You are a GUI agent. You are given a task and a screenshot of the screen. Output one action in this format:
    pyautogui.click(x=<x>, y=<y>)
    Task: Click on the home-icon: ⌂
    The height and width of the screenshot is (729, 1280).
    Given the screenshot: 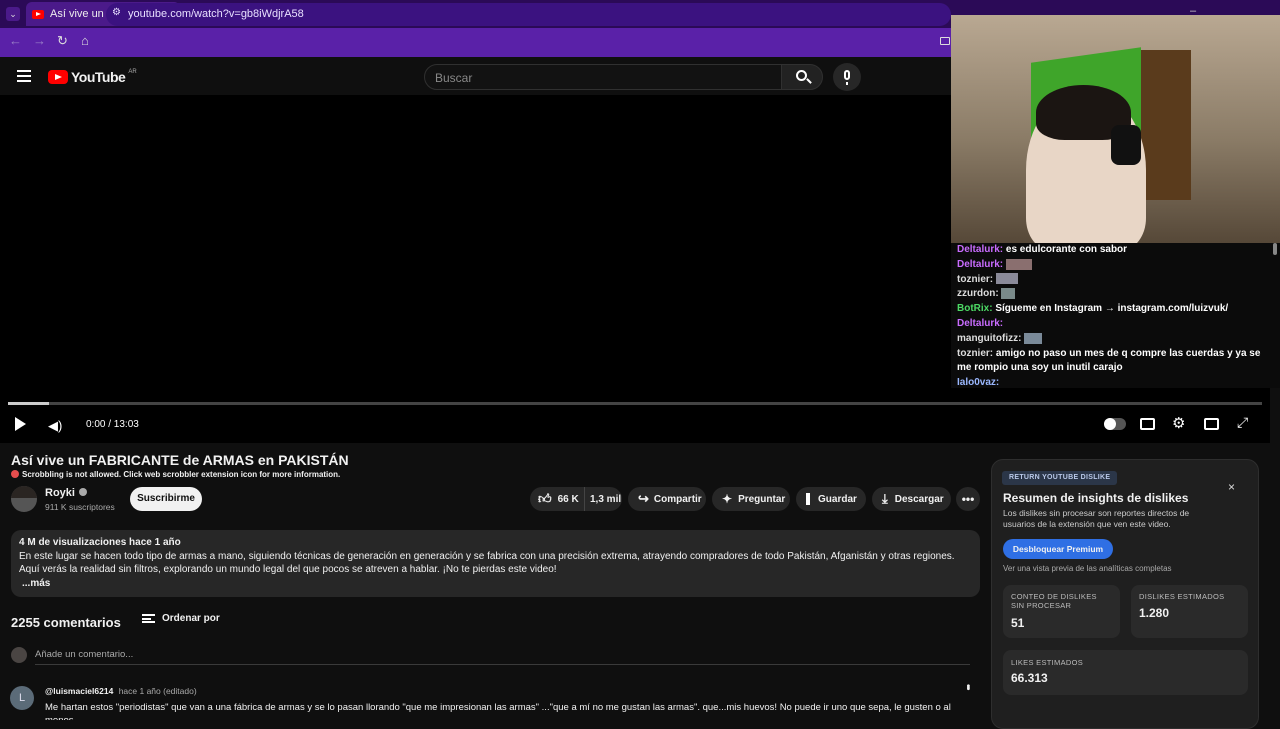 What is the action you would take?
    pyautogui.click(x=85, y=40)
    